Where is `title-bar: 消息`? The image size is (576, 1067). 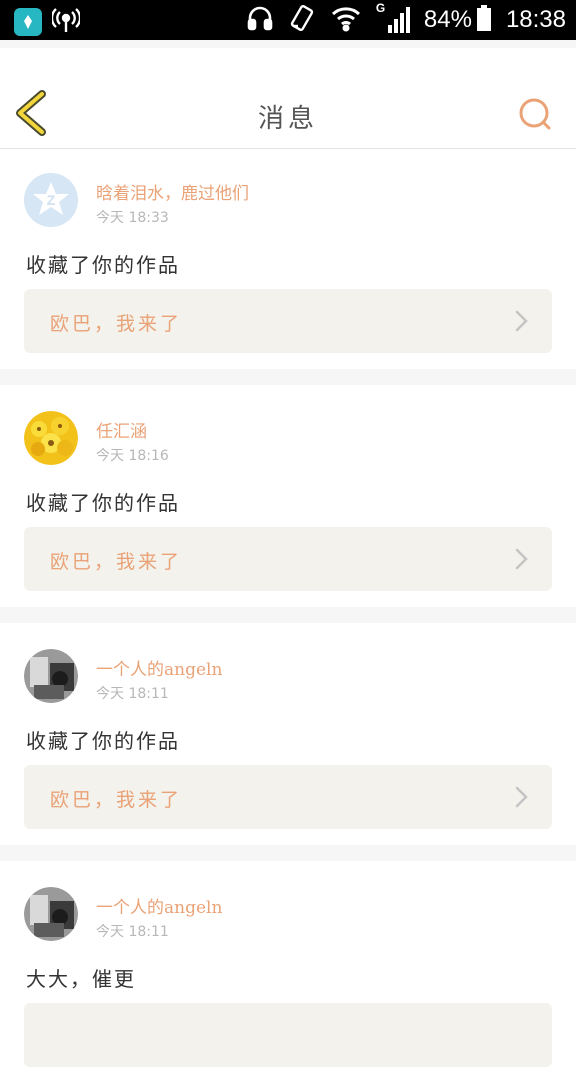 title-bar: 消息 is located at coordinates (288, 98).